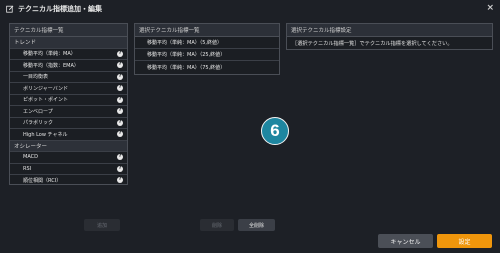  I want to click on indicator-label: 一目均衡表, so click(36, 77).